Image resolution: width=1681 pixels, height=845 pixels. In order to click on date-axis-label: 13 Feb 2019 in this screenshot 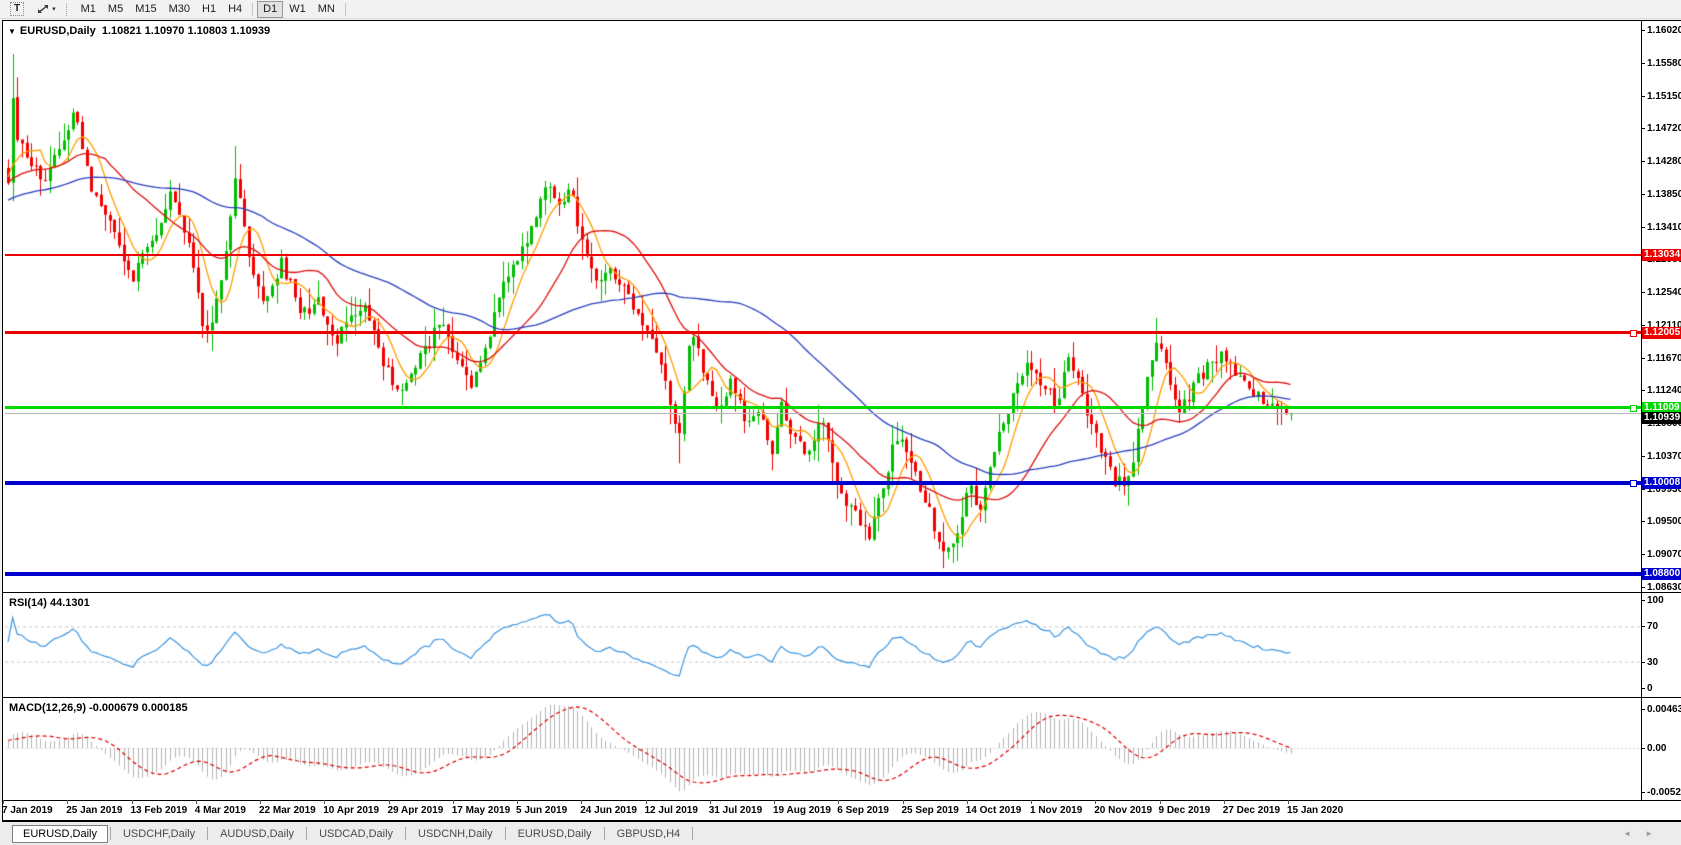, I will do `click(159, 810)`.